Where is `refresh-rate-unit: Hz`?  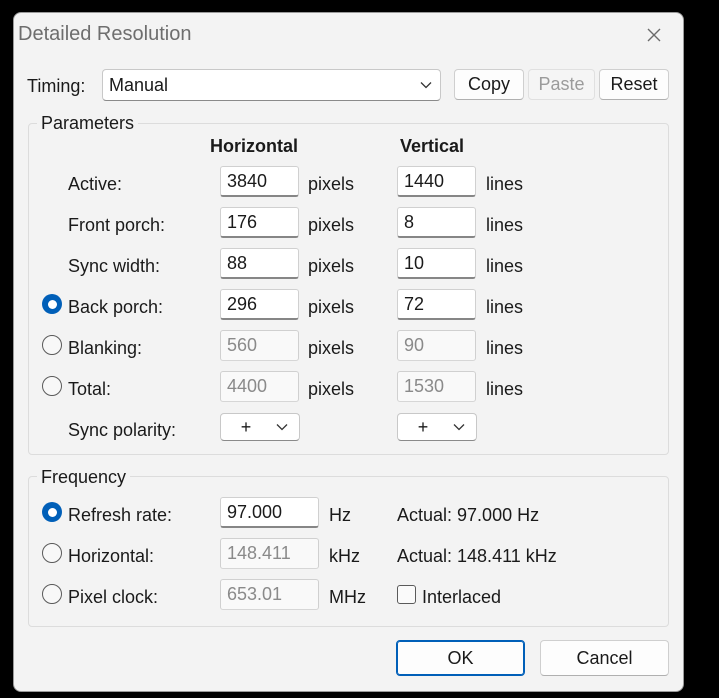 refresh-rate-unit: Hz is located at coordinates (340, 515).